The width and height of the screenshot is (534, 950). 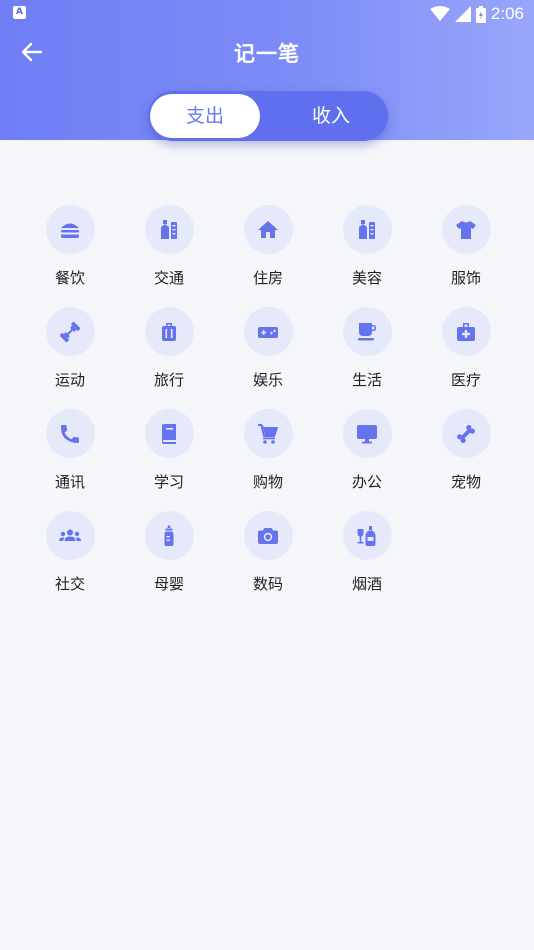 What do you see at coordinates (168, 584) in the screenshot?
I see `category-label: 母婴` at bounding box center [168, 584].